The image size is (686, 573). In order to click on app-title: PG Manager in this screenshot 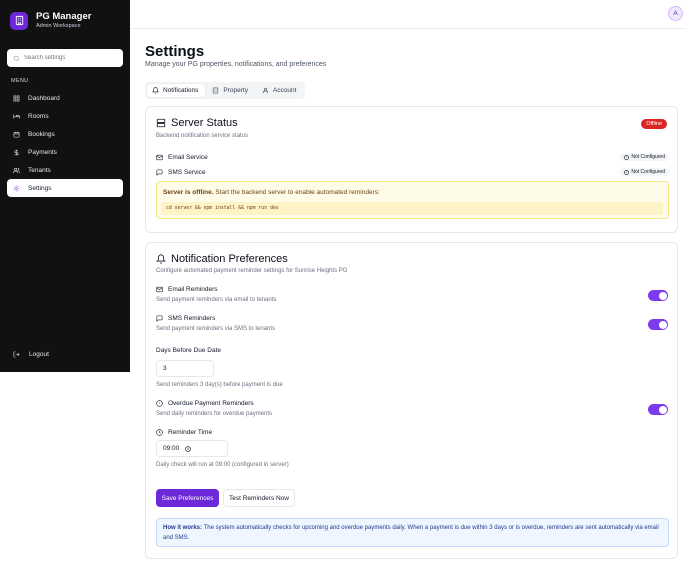, I will do `click(64, 16)`.